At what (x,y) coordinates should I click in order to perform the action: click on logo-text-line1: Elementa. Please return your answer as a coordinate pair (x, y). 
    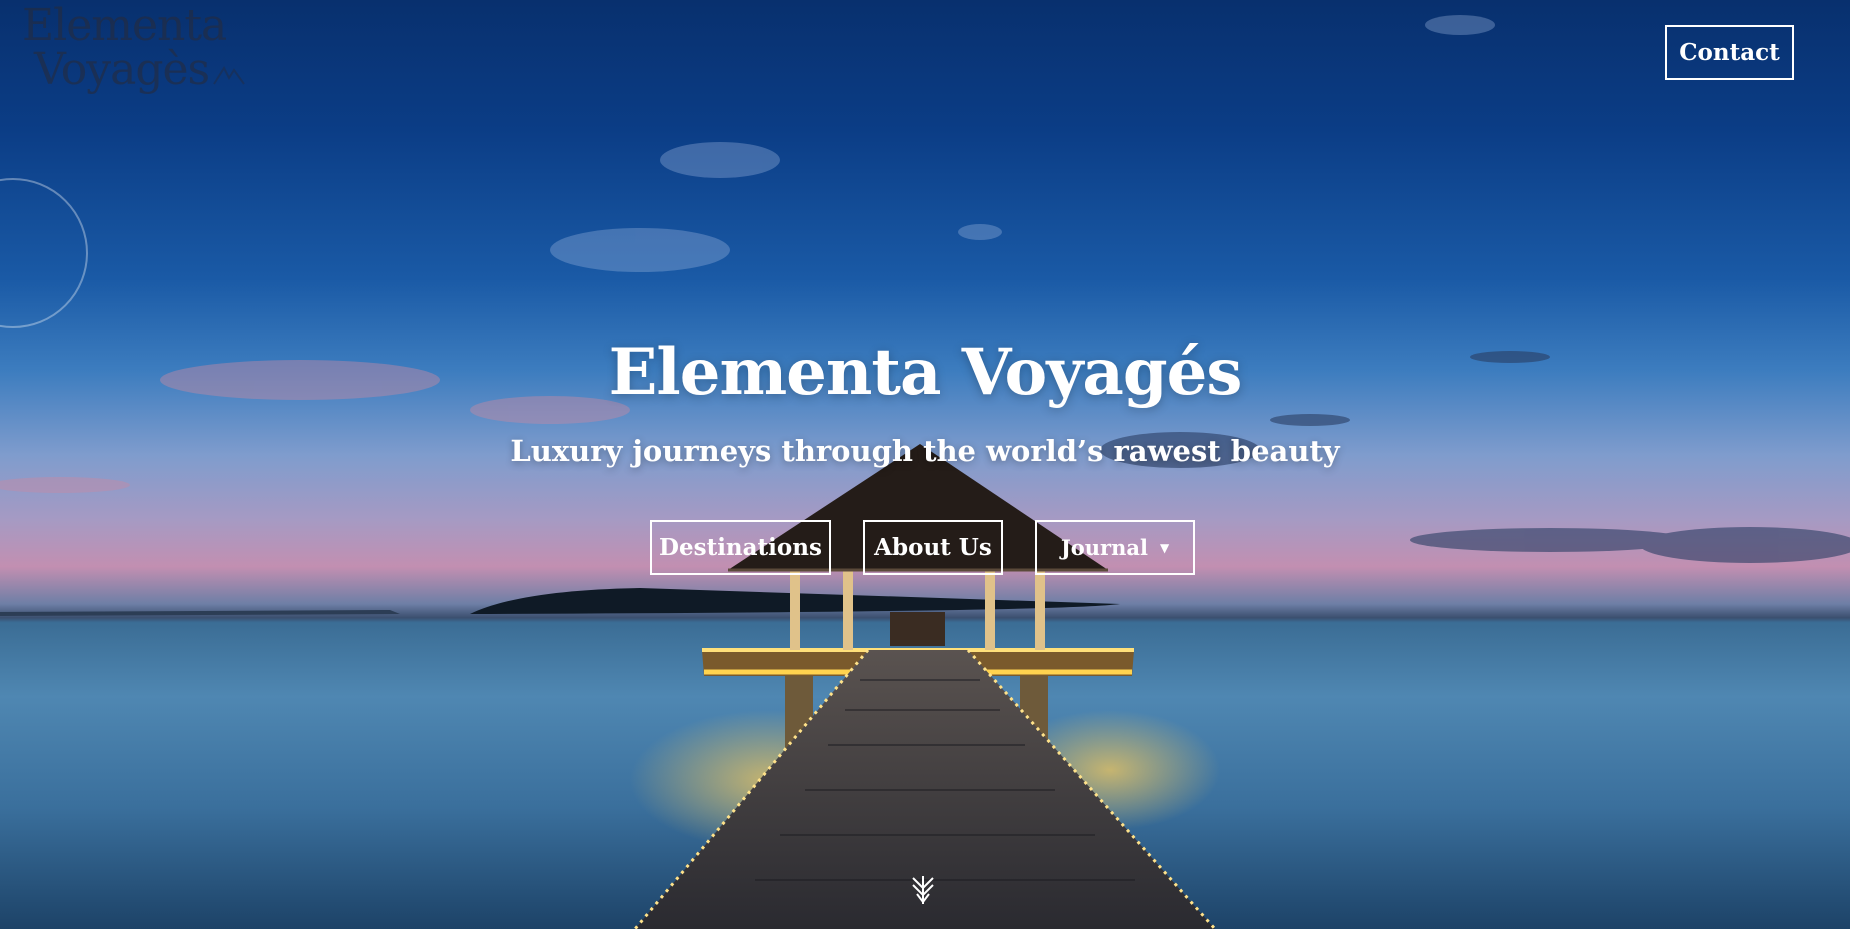
    Looking at the image, I should click on (124, 25).